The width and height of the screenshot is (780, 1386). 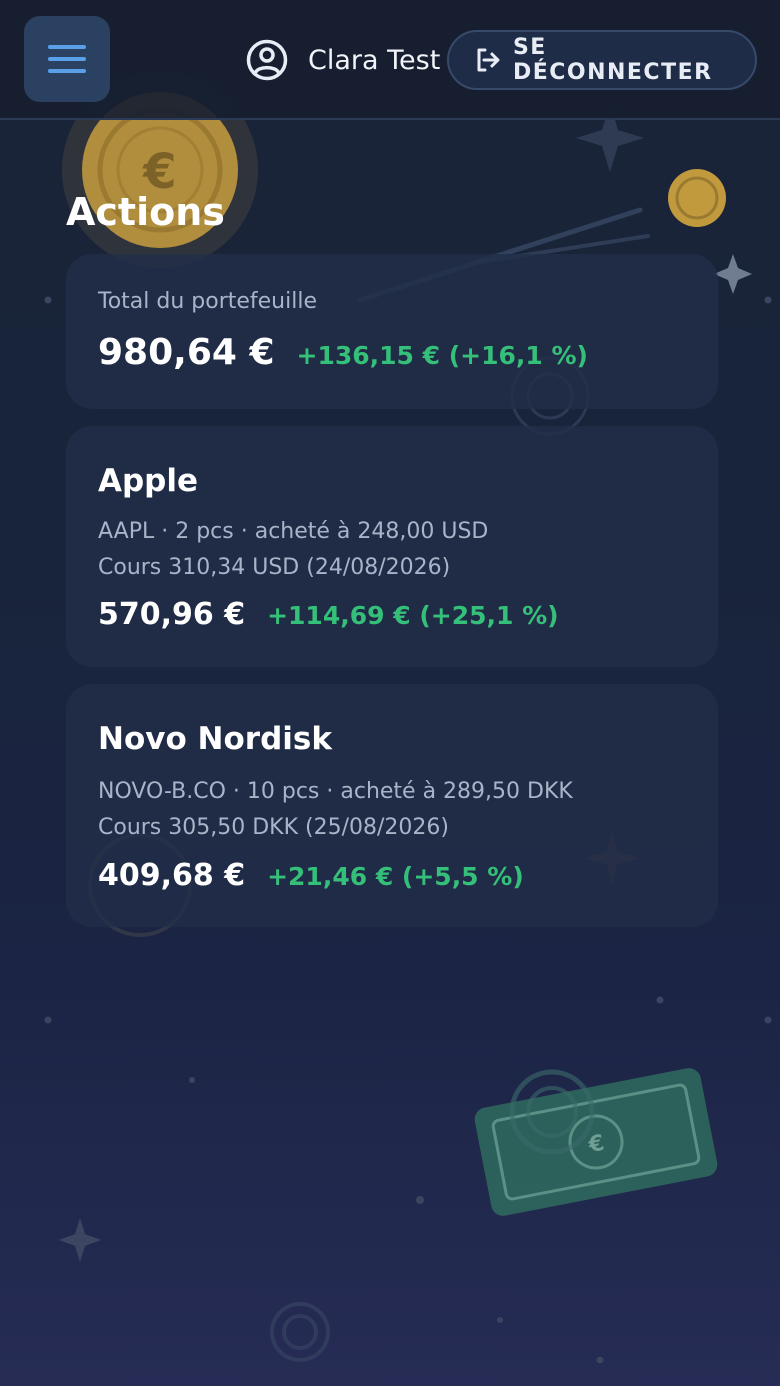 I want to click on stock-value: 409,68 €, so click(x=172, y=875).